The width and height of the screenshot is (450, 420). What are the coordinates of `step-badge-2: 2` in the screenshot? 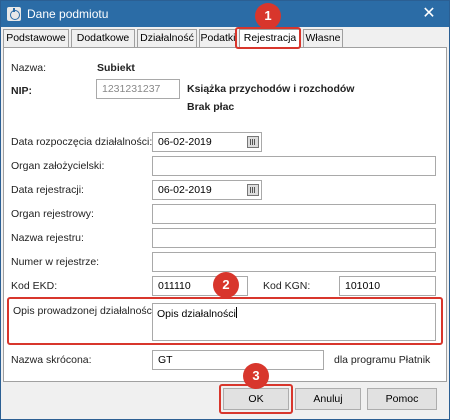 It's located at (226, 285).